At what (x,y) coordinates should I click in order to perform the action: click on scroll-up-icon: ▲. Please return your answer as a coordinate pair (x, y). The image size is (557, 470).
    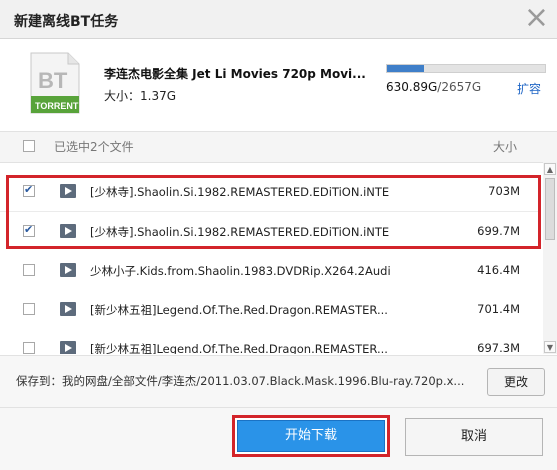
    Looking at the image, I should click on (550, 169).